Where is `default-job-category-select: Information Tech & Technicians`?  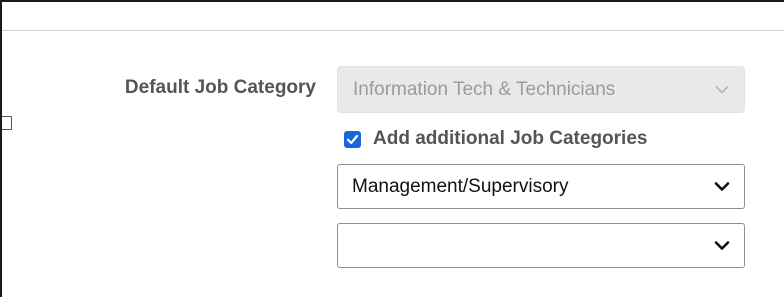
default-job-category-select: Information Tech & Technicians is located at coordinates (541, 89).